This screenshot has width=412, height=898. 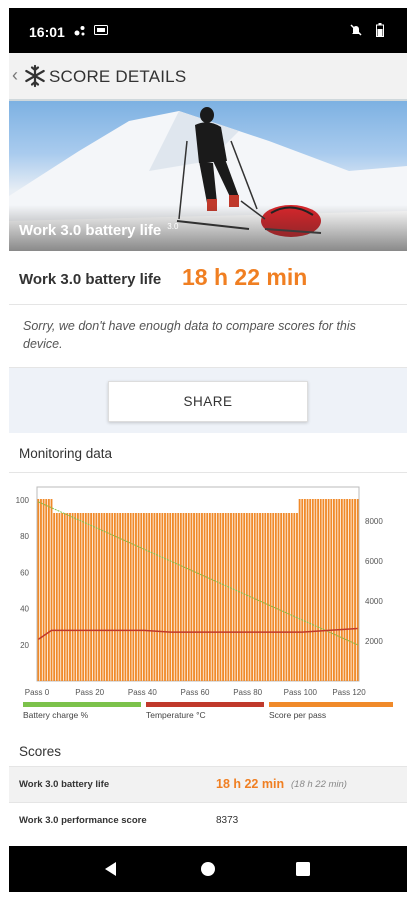 What do you see at coordinates (374, 521) in the screenshot?
I see `right-tick-label: 8000` at bounding box center [374, 521].